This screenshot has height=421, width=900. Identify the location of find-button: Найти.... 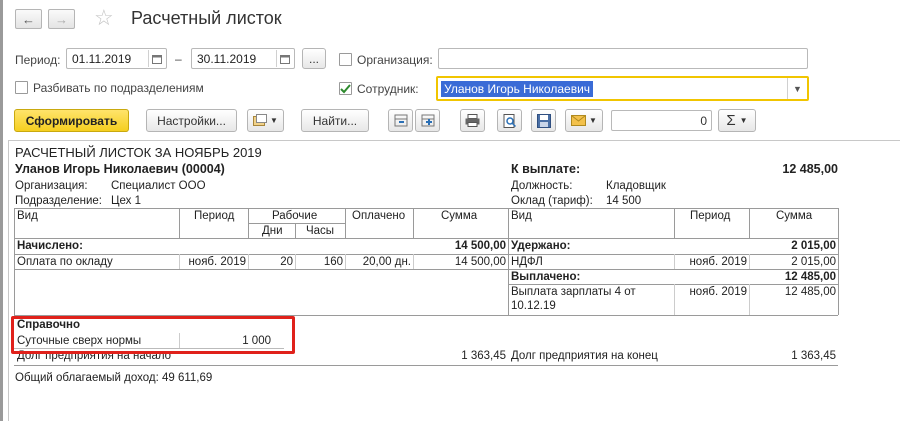
(335, 120).